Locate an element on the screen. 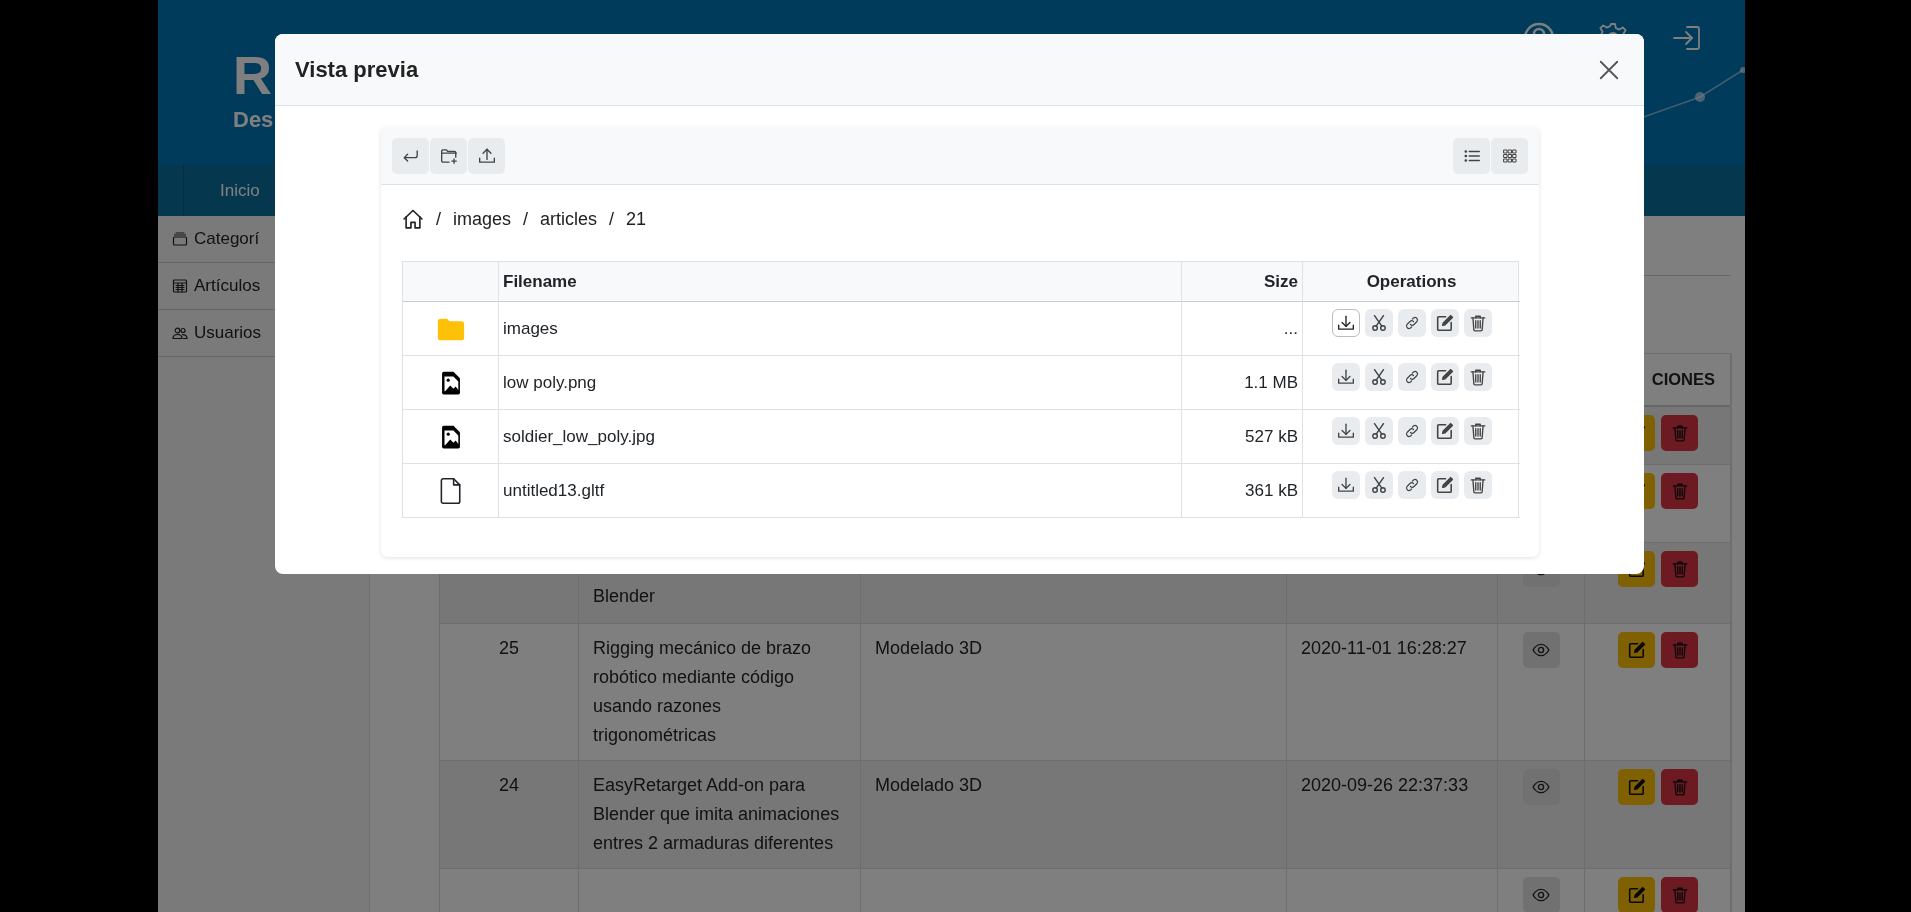  file-name: low poly.png is located at coordinates (840, 383).